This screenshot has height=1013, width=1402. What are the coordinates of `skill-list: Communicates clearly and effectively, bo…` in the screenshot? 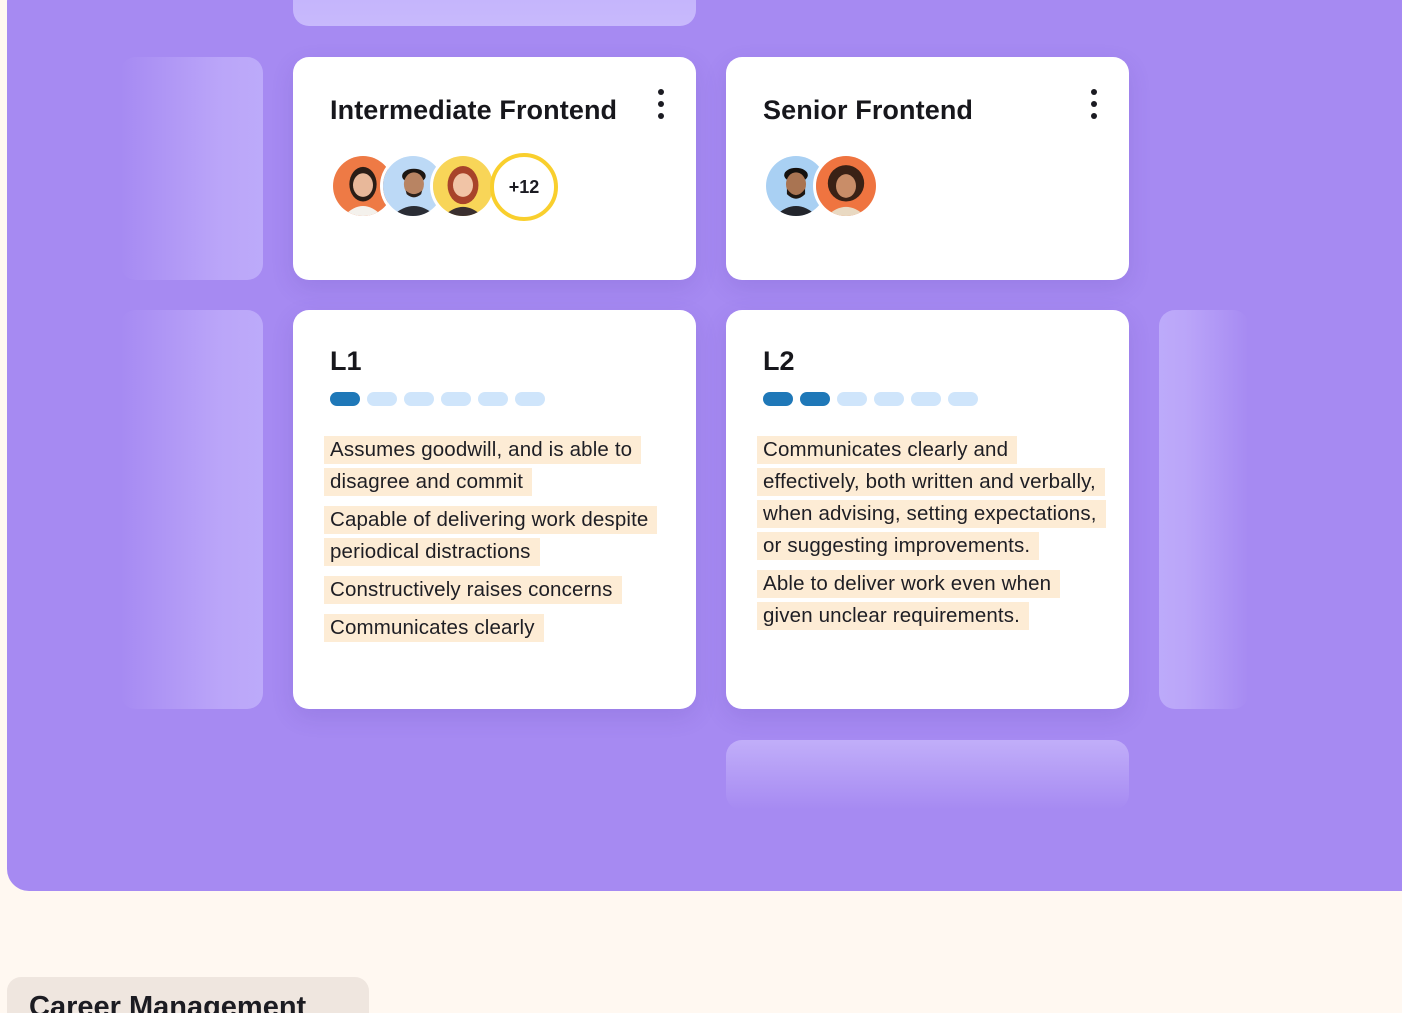 It's located at (931, 536).